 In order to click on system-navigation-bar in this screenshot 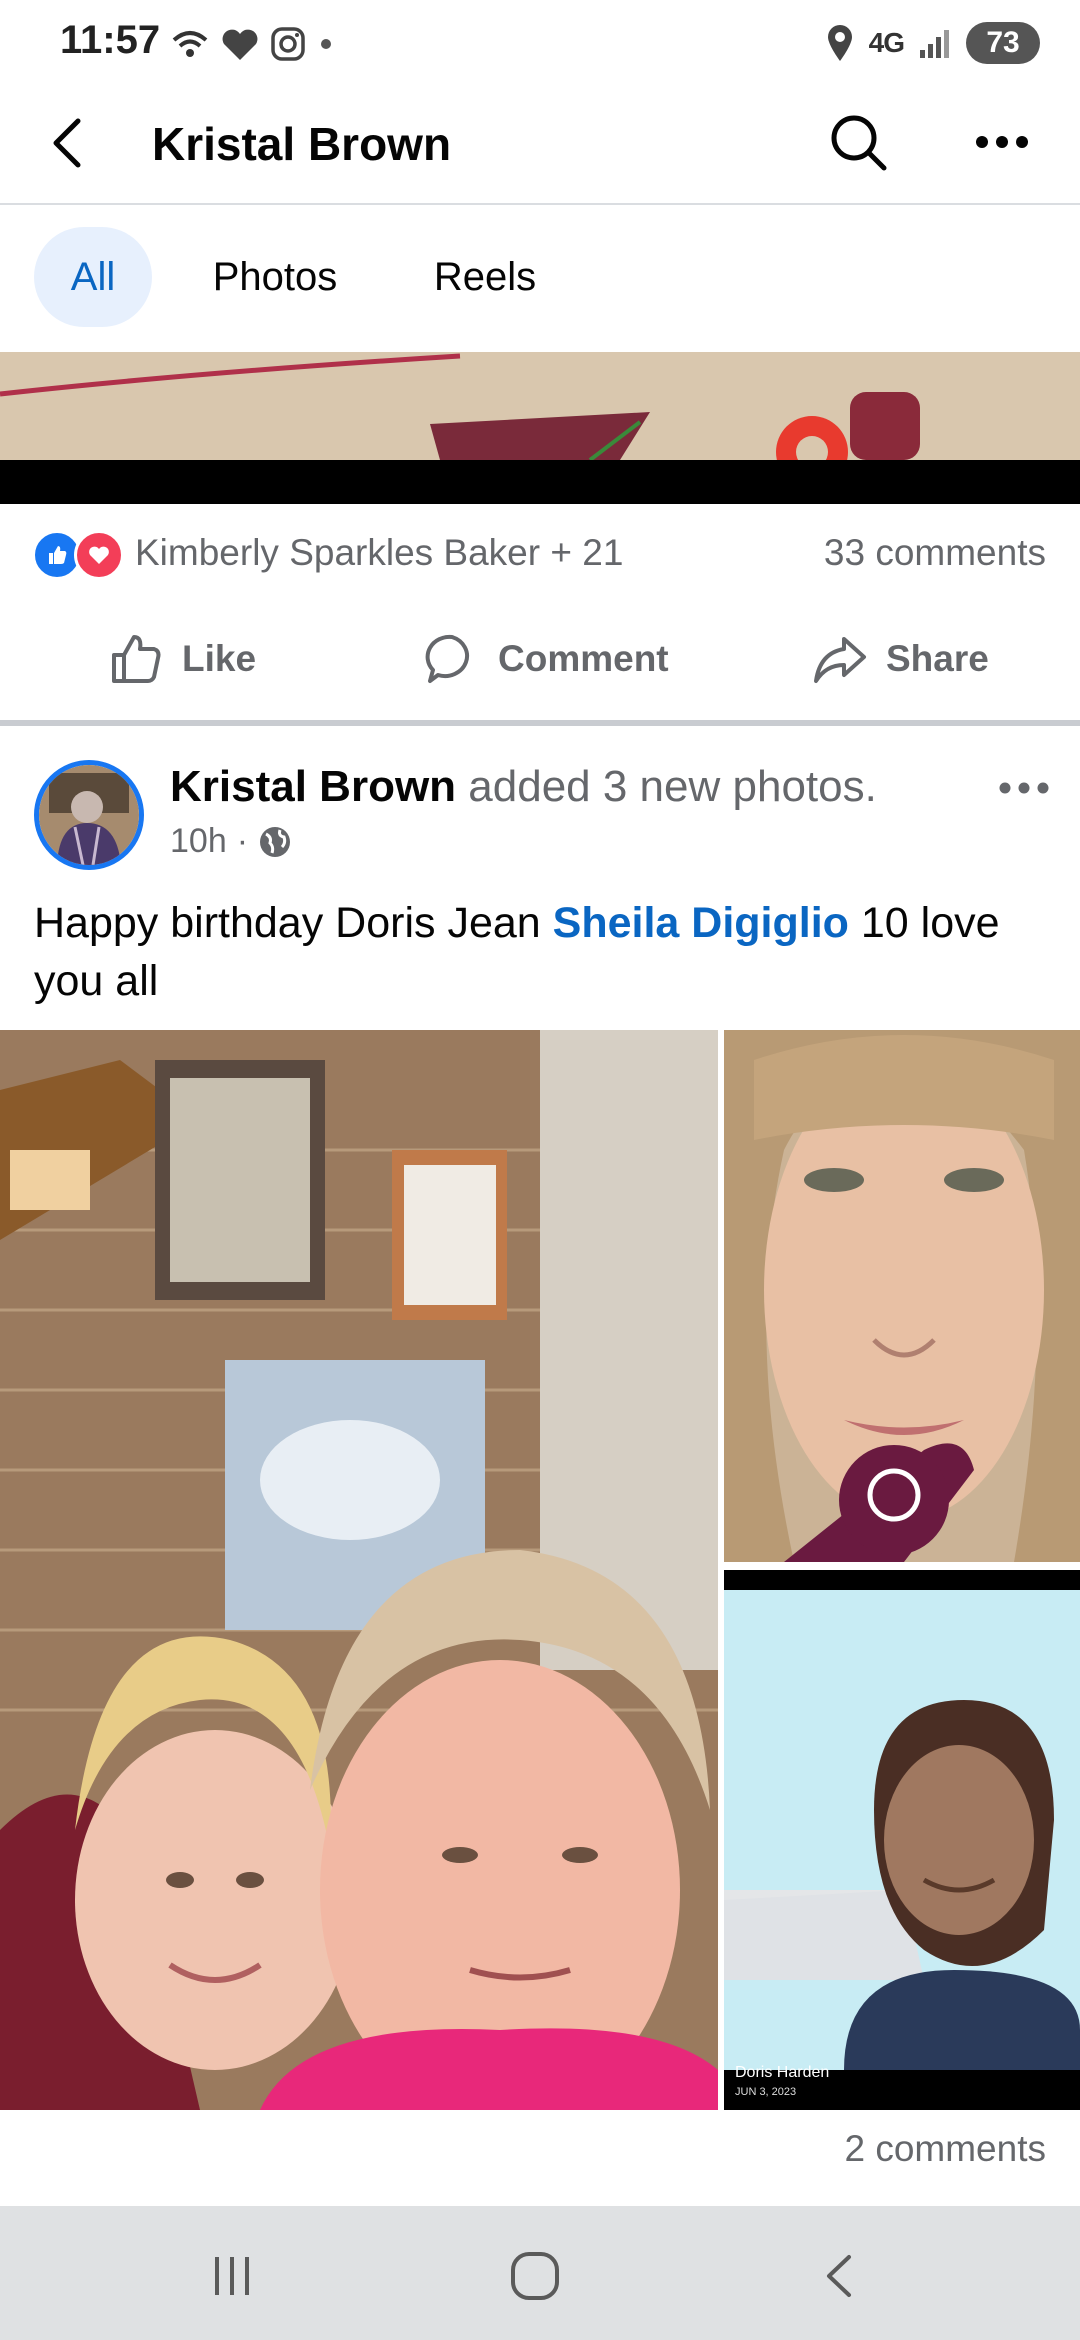, I will do `click(540, 2273)`.